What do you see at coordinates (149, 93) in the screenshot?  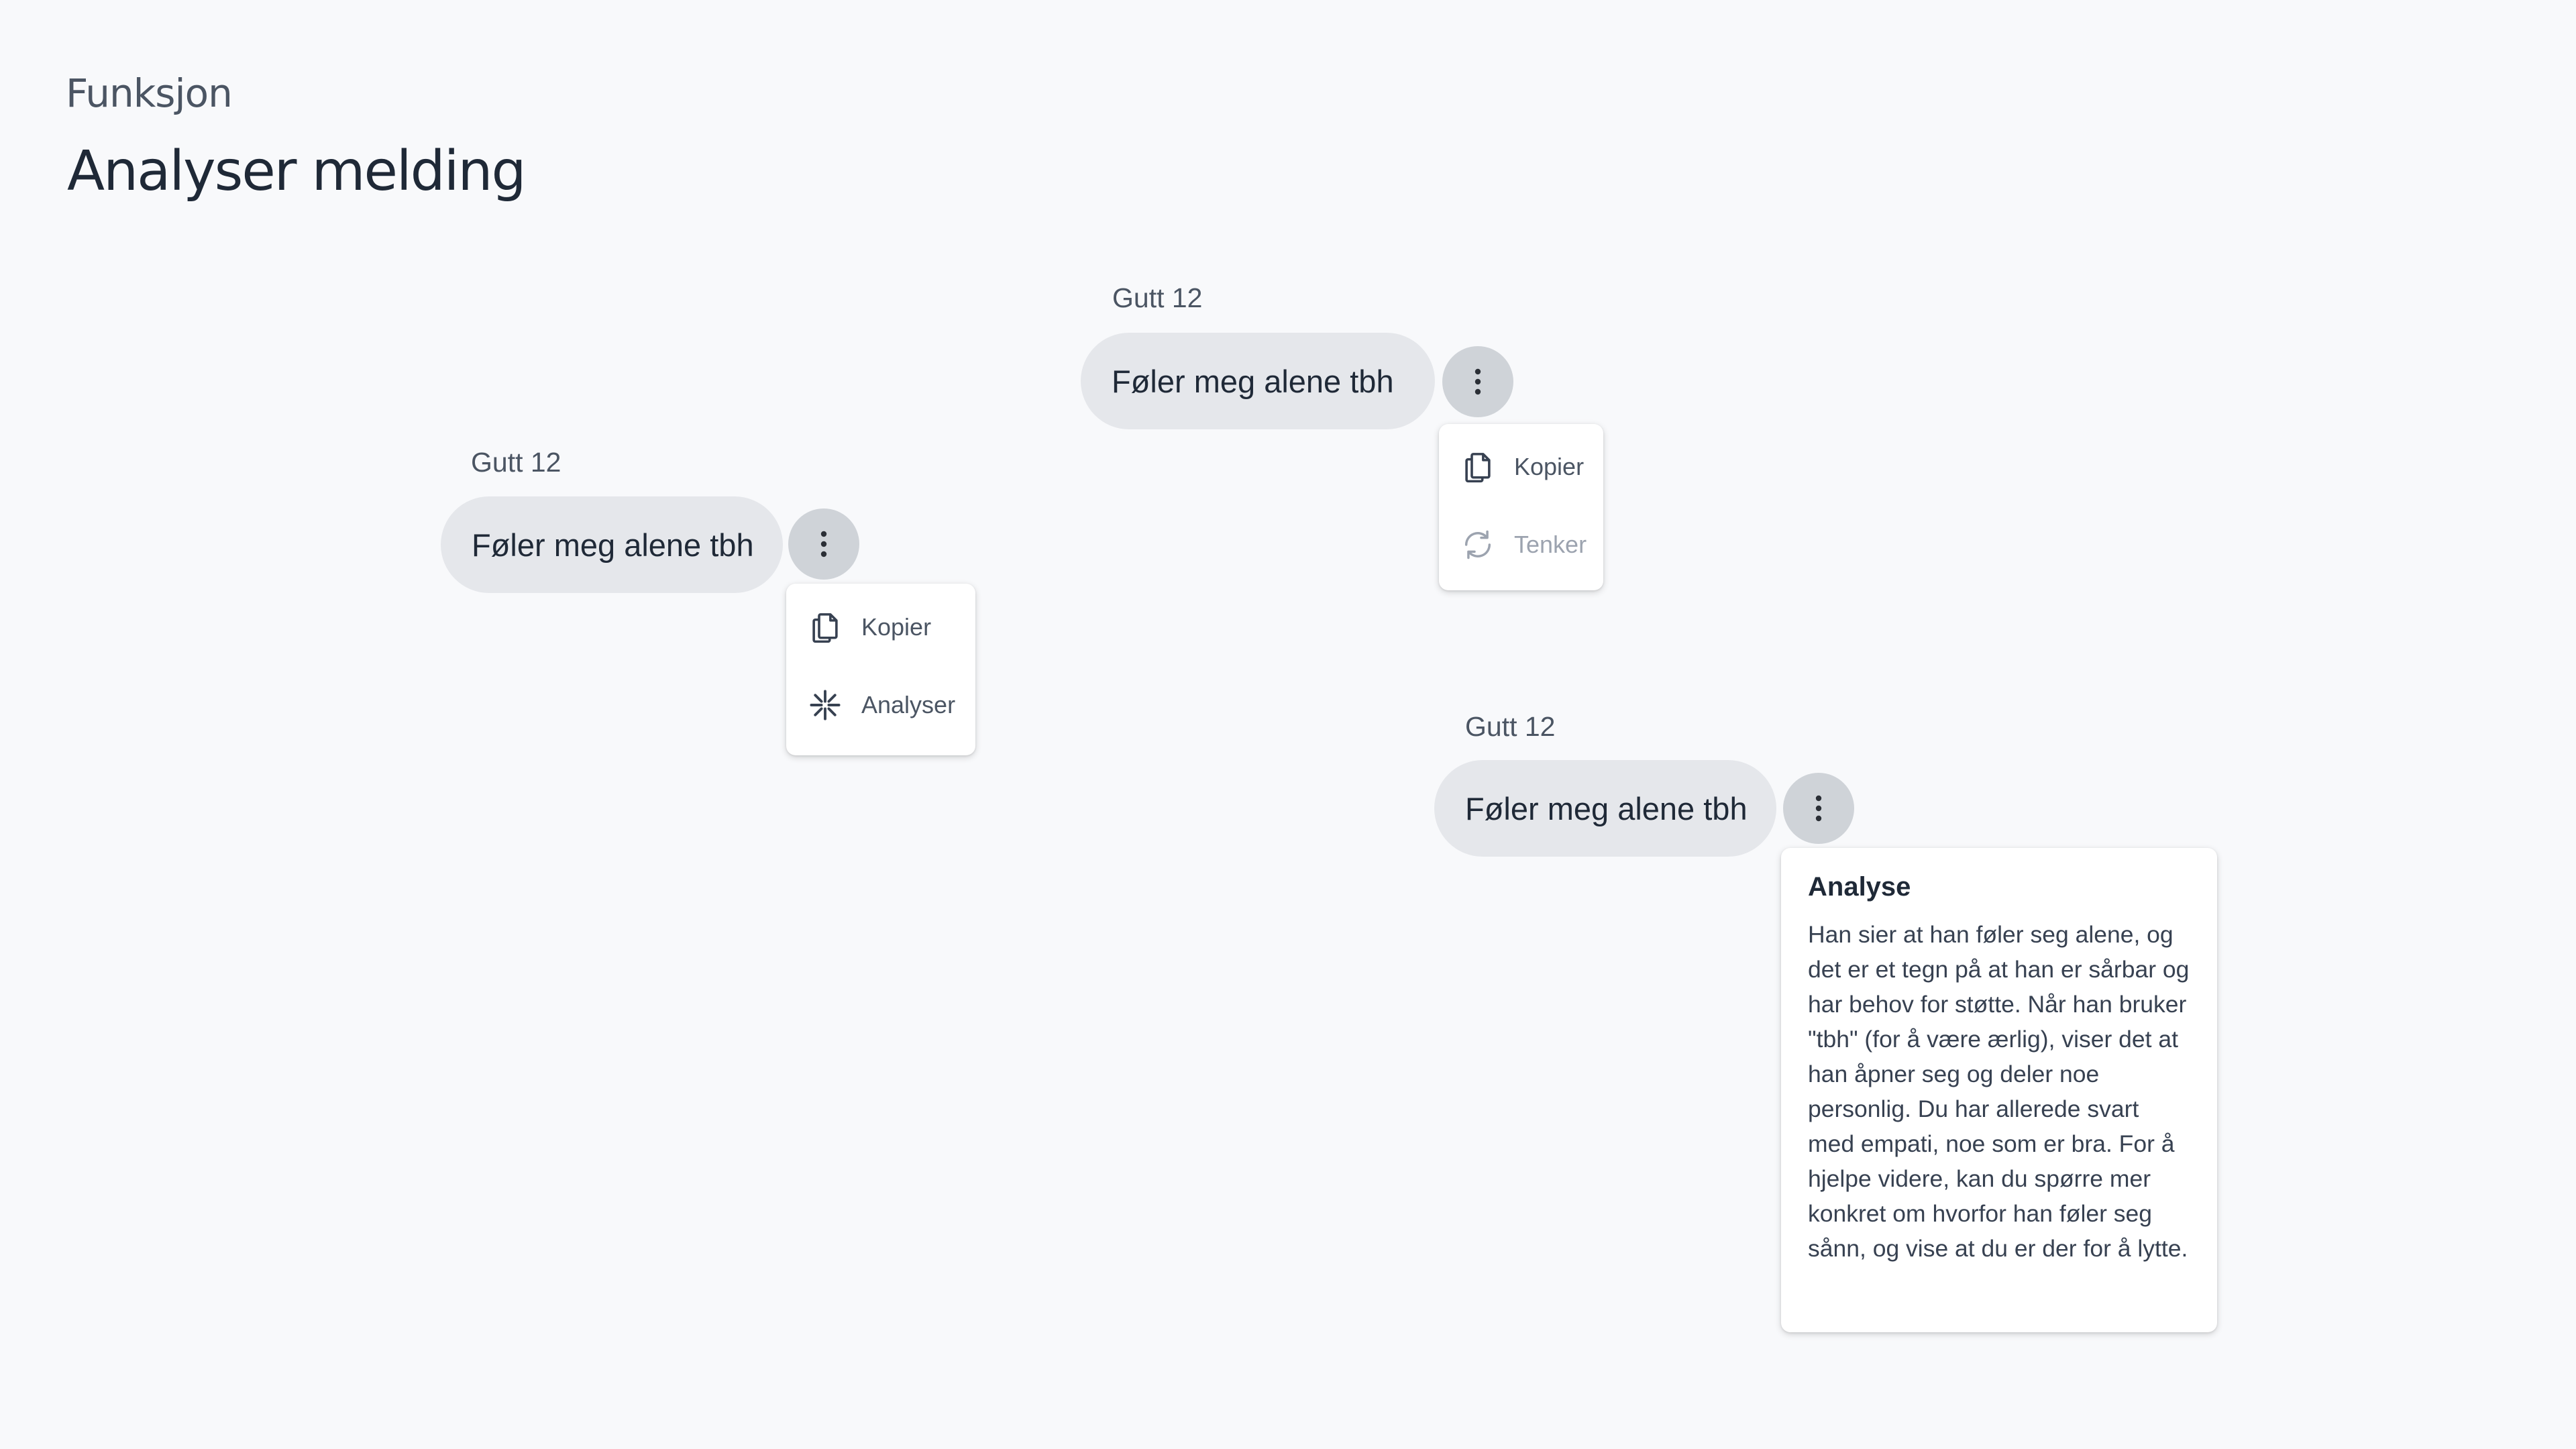 I see `page-subtitle: Funksjon` at bounding box center [149, 93].